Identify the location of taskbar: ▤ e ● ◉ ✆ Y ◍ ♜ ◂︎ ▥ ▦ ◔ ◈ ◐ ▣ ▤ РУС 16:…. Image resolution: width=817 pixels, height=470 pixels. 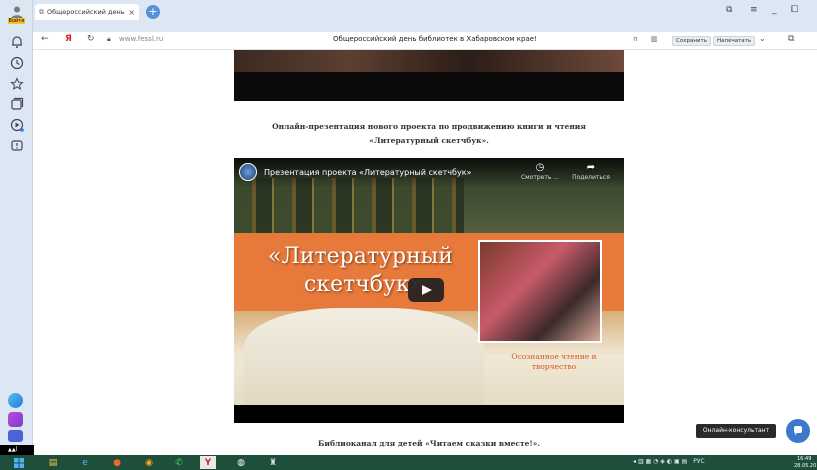
(408, 462).